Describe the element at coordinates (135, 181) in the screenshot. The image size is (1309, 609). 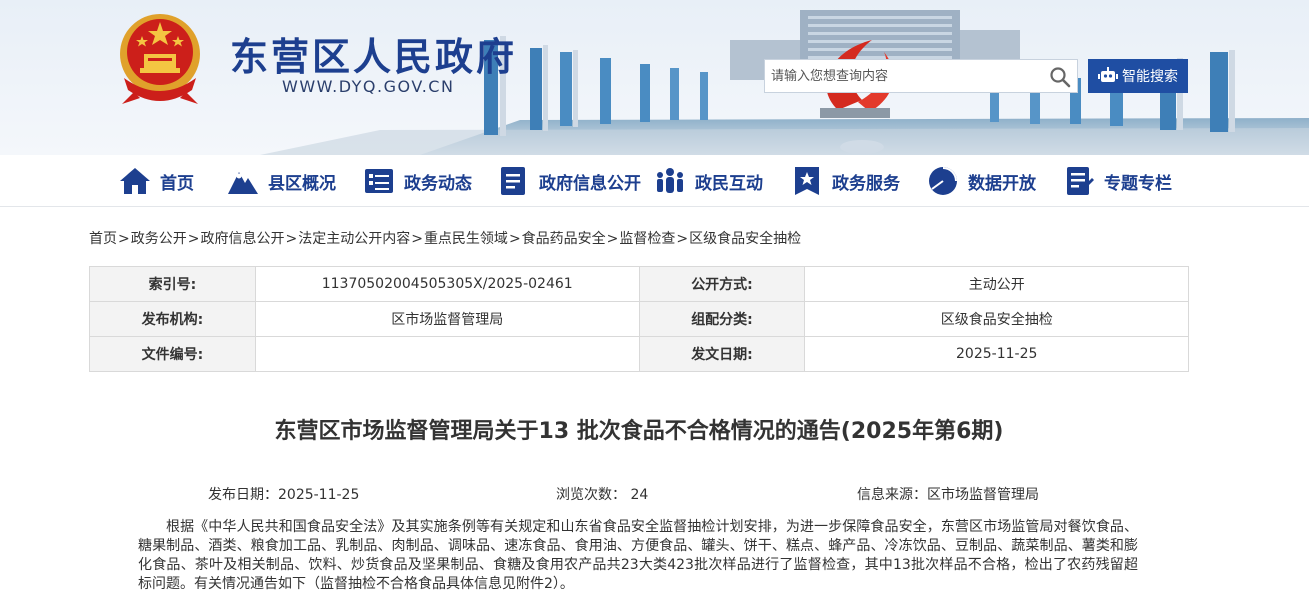
I see `home-icon` at that location.